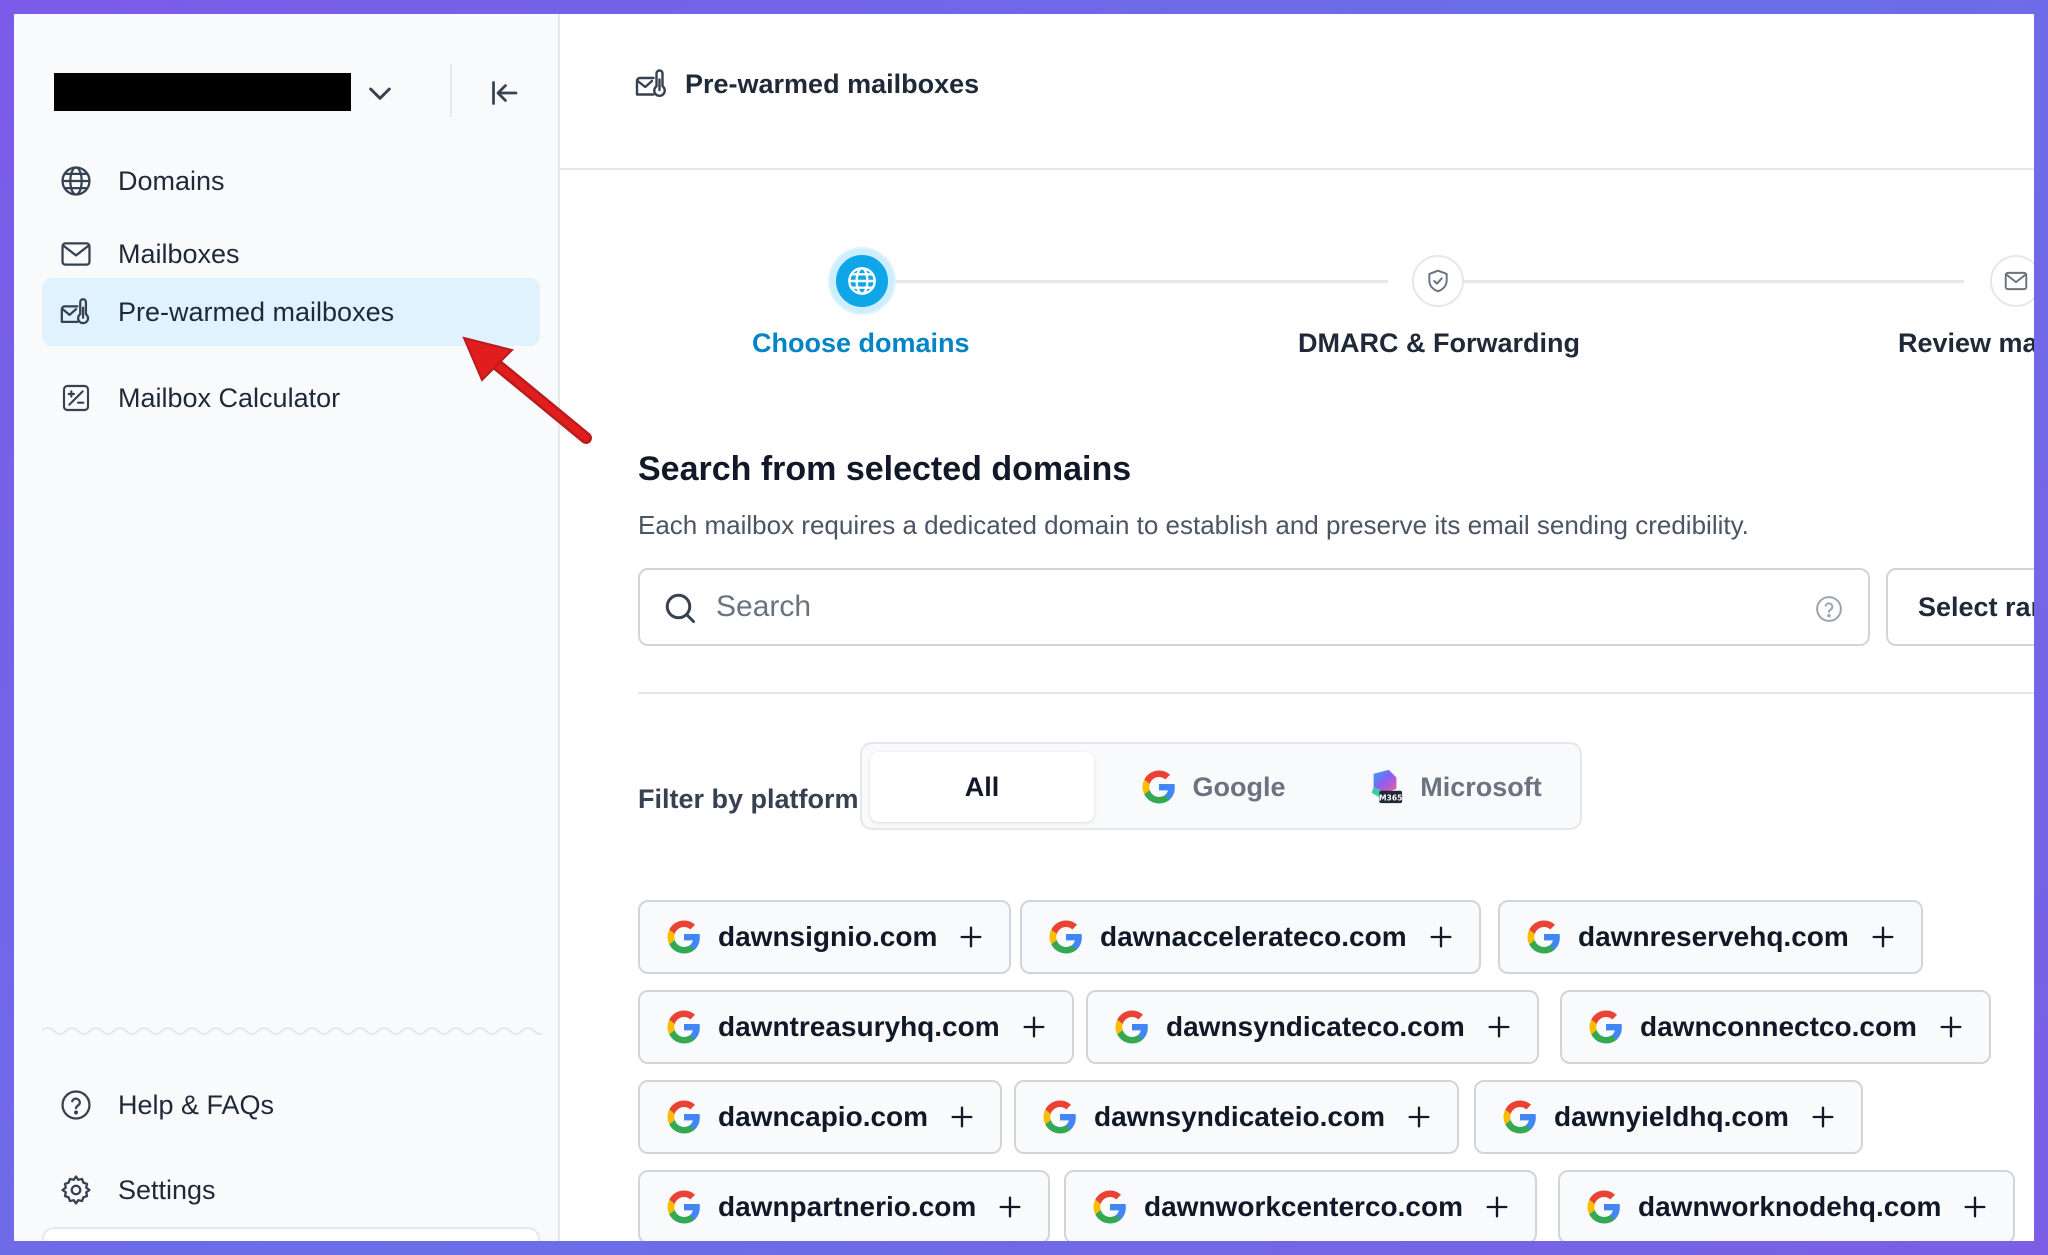  I want to click on domain-chip-label: dawntreasuryhq.com, so click(859, 1026).